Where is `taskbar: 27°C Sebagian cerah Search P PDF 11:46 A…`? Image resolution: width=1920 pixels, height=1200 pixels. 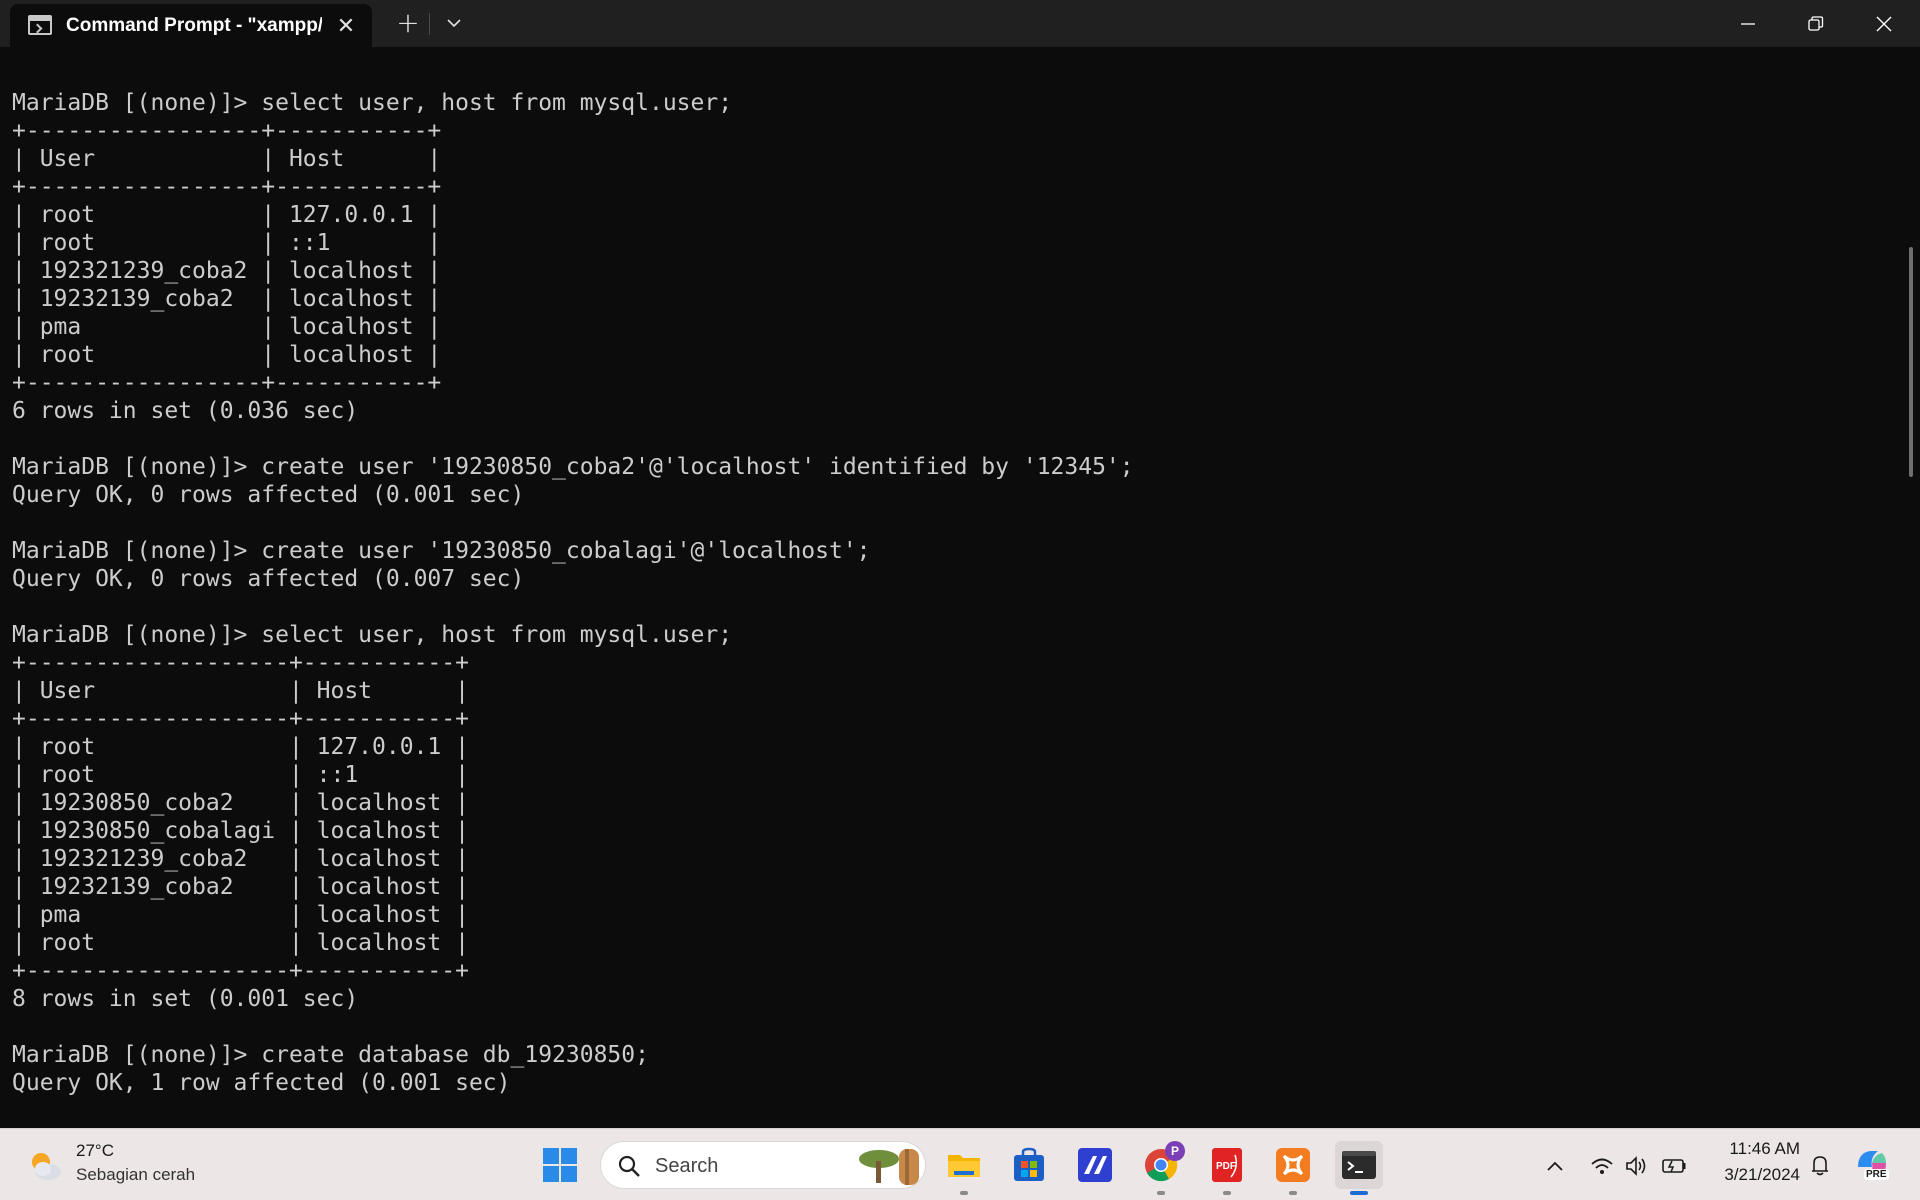
taskbar: 27°C Sebagian cerah Search P PDF 11:46 A… is located at coordinates (960, 1164).